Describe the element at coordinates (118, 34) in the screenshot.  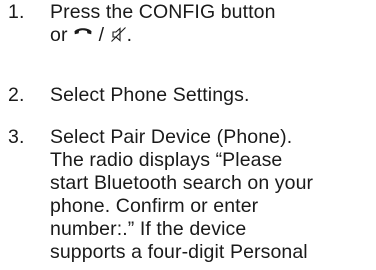
I see `mute-icon` at that location.